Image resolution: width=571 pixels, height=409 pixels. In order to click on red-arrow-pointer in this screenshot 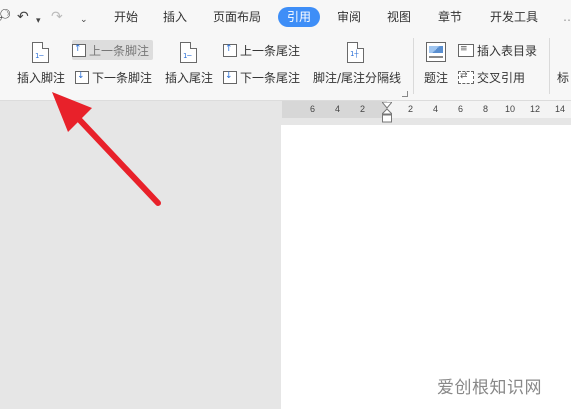, I will do `click(106, 149)`.